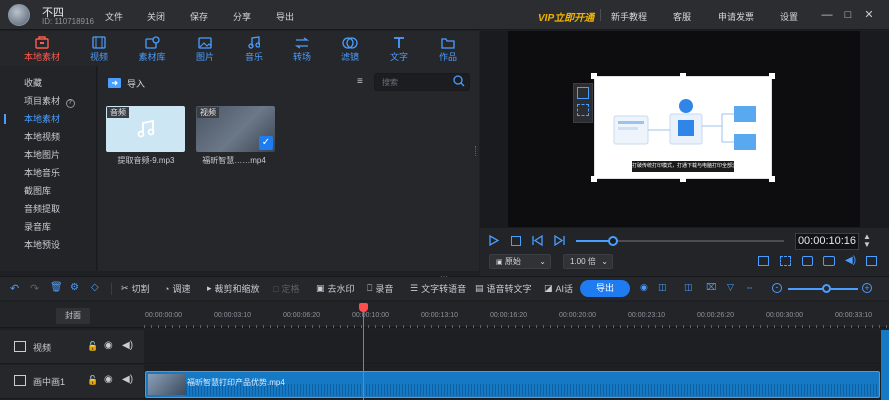  What do you see at coordinates (350, 48) in the screenshot?
I see `tab-filter: 滤镜` at bounding box center [350, 48].